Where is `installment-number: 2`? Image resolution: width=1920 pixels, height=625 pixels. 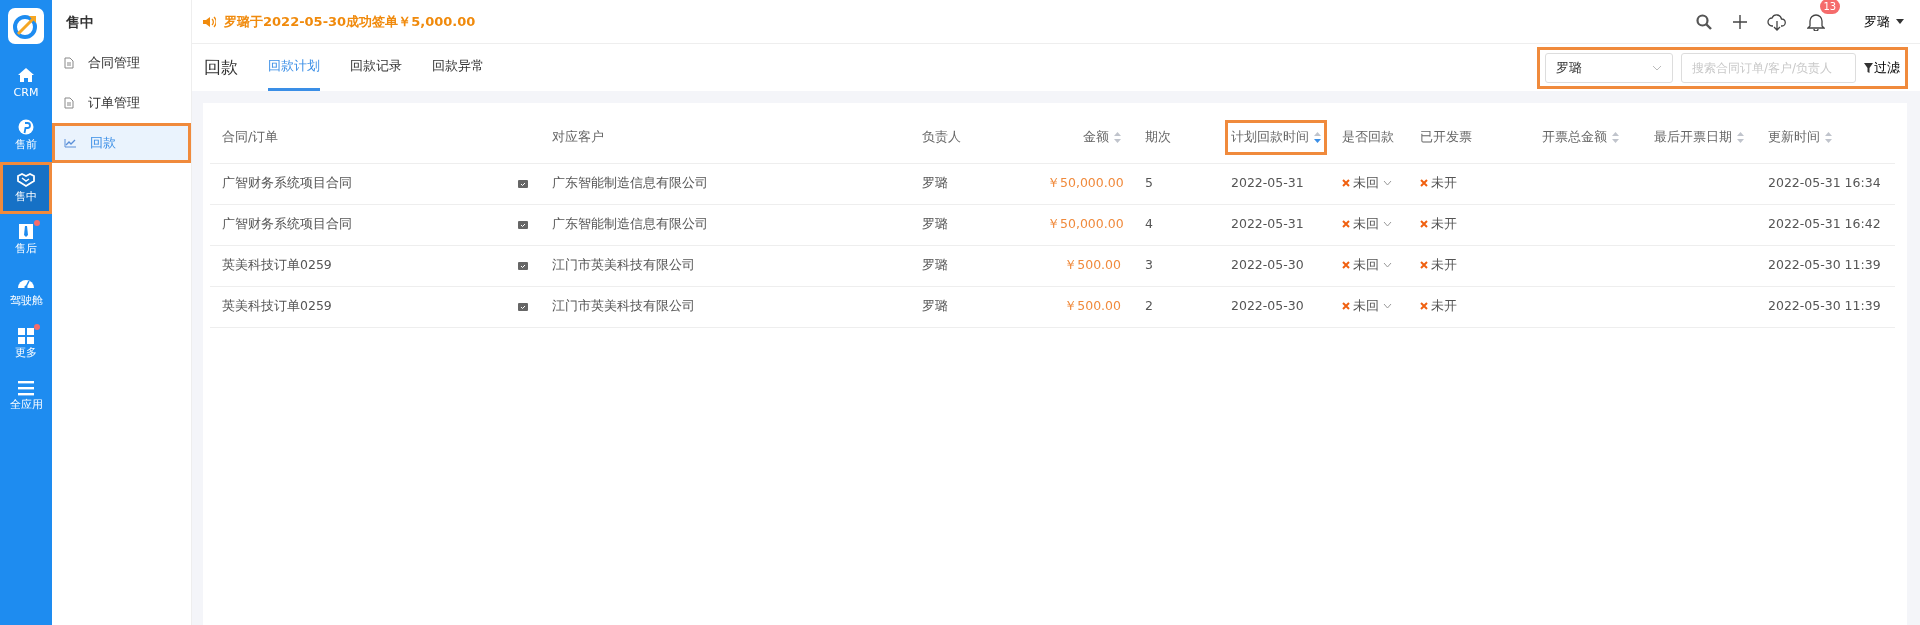 installment-number: 2 is located at coordinates (1149, 306).